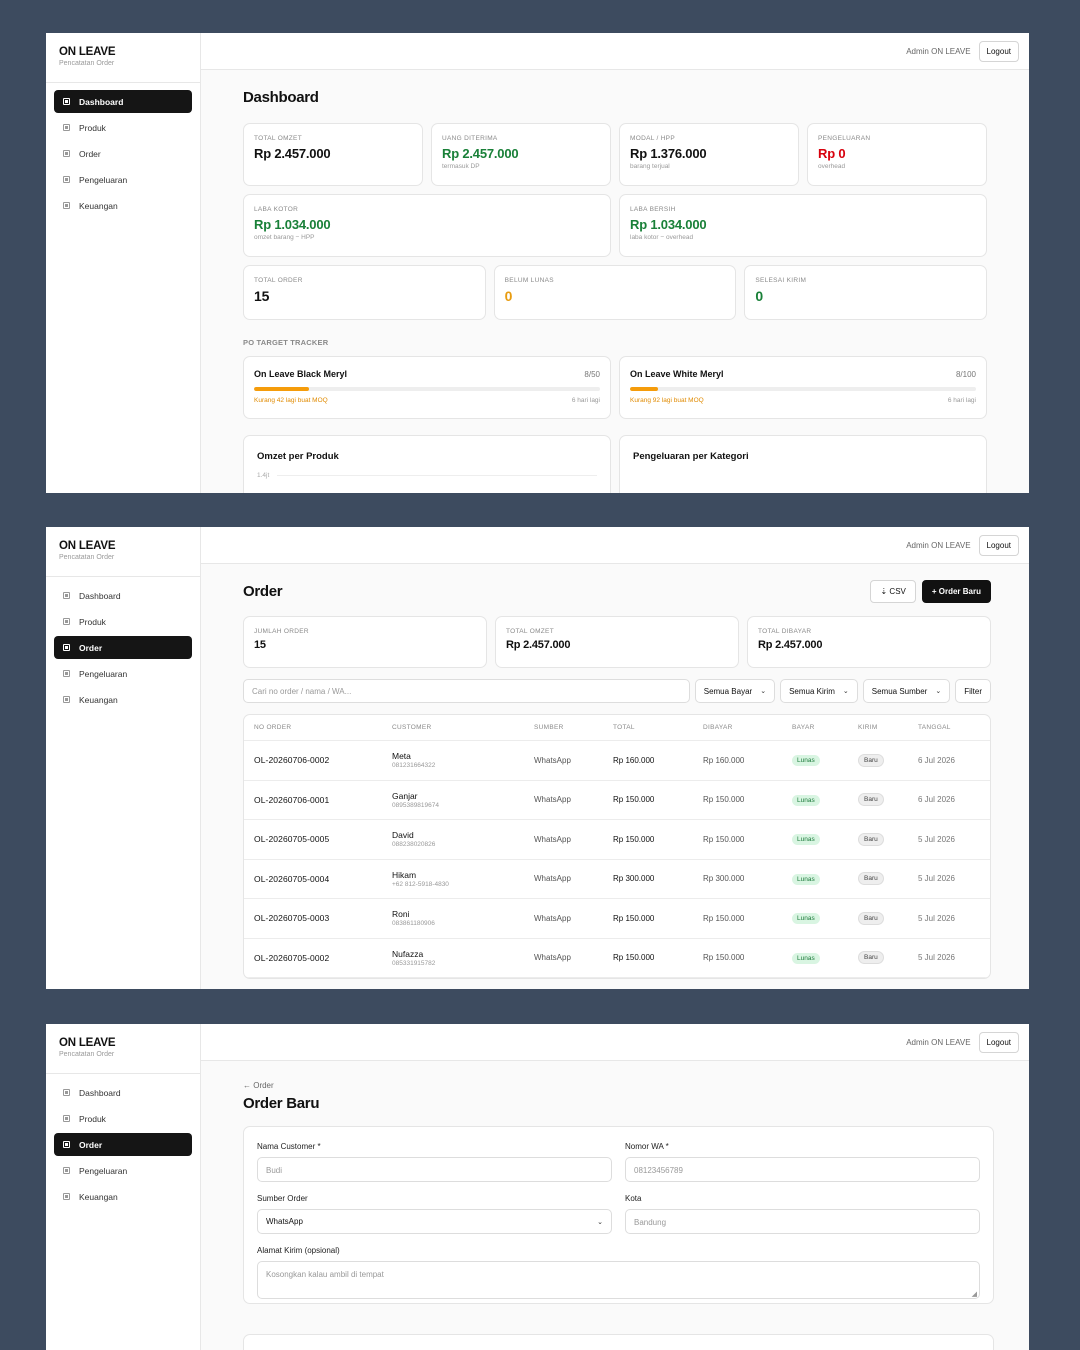 The width and height of the screenshot is (1080, 1350). I want to click on col-header: DIBAYAR, so click(747, 727).